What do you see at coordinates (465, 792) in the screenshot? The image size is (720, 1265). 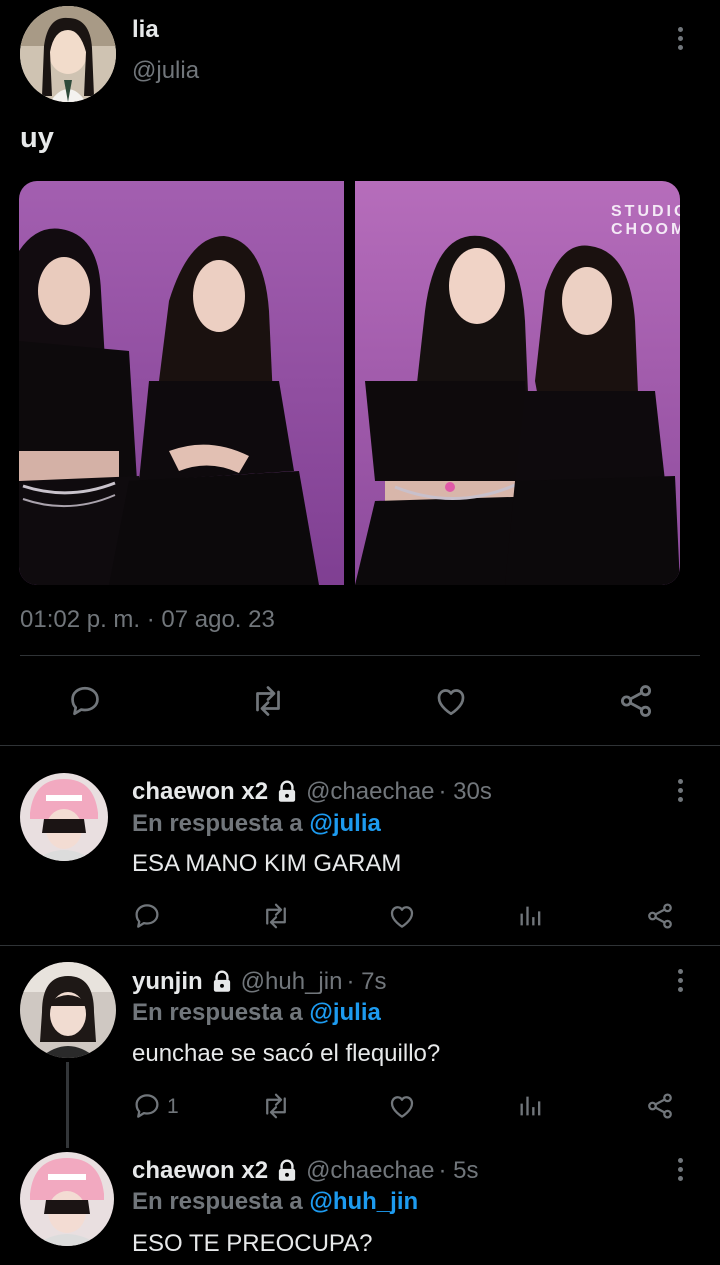 I see `reply-time: · 30s` at bounding box center [465, 792].